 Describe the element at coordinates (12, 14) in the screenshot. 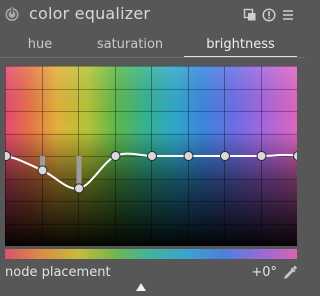

I see `power-icon` at that location.